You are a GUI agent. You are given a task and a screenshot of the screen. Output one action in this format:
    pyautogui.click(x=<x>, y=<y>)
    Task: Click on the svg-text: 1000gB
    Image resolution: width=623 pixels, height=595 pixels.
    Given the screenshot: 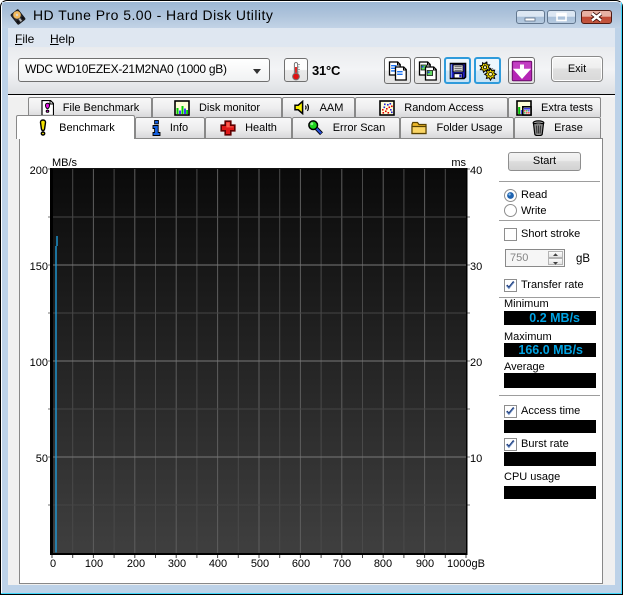 What is the action you would take?
    pyautogui.click(x=466, y=564)
    